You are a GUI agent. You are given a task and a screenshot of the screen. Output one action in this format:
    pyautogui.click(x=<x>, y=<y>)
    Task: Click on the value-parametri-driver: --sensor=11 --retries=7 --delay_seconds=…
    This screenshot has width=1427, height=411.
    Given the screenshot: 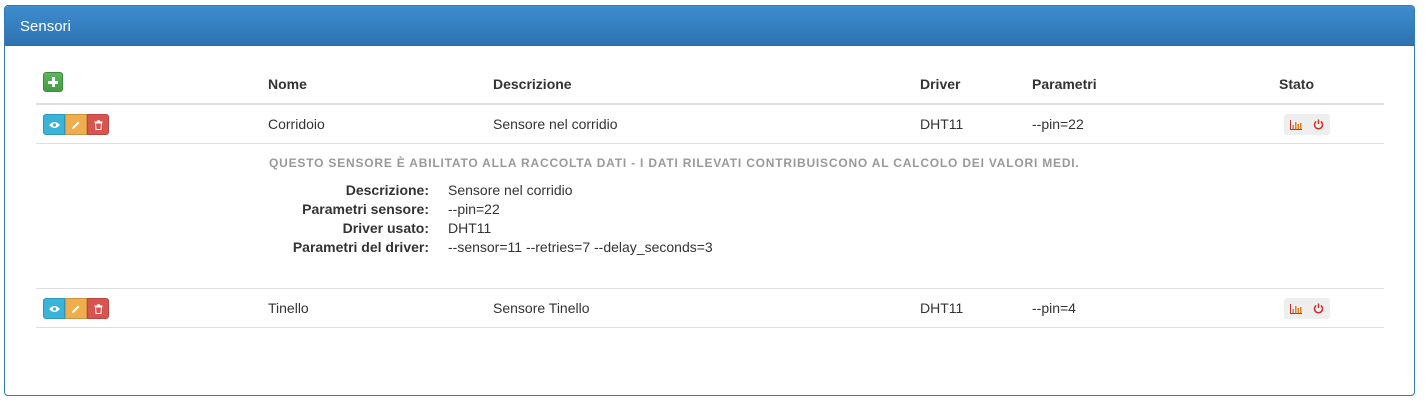 What is the action you would take?
    pyautogui.click(x=580, y=247)
    